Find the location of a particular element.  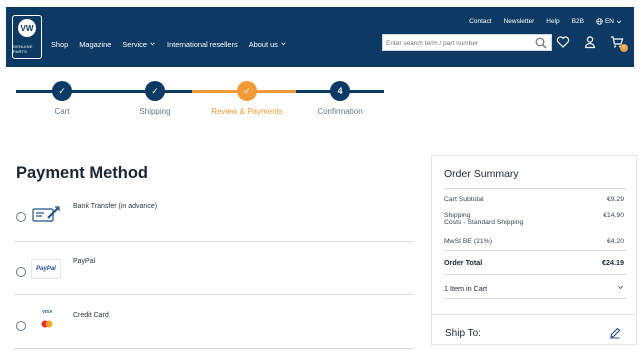

paypal-icon: PayPal is located at coordinates (46, 269).